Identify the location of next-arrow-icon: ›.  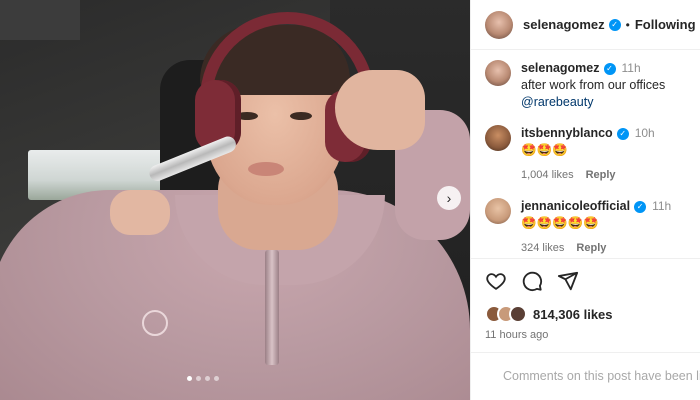
(449, 198).